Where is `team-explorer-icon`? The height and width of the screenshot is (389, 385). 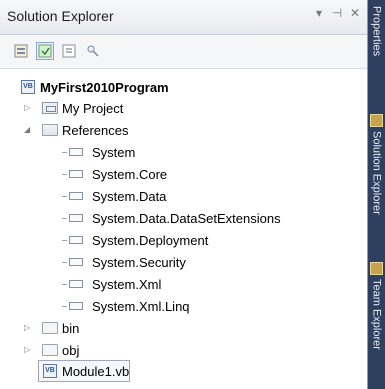
team-explorer-icon is located at coordinates (376, 268).